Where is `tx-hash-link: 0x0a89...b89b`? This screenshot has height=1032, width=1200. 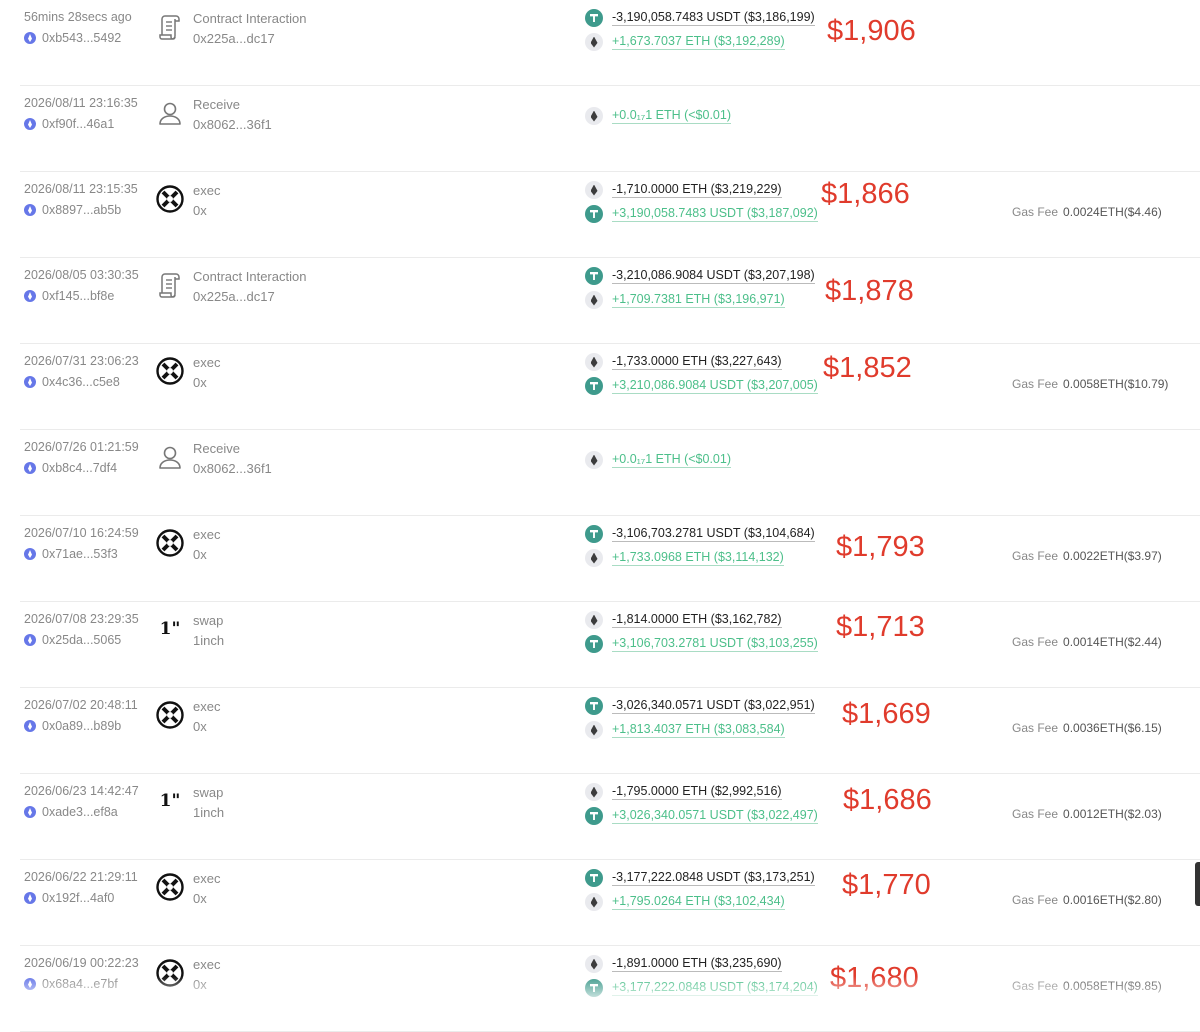 tx-hash-link: 0x0a89...b89b is located at coordinates (72, 726).